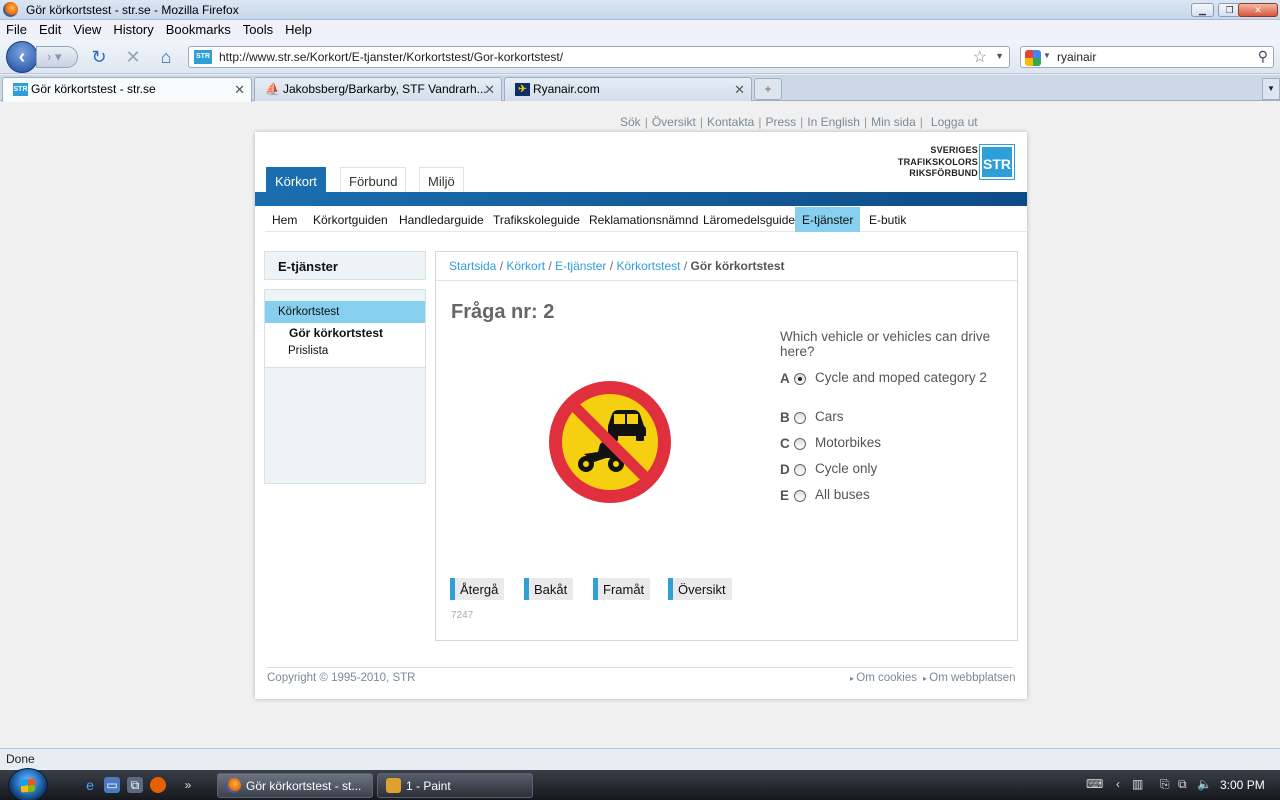  What do you see at coordinates (643, 219) in the screenshot?
I see `subnav-reklamationsnamnd: Reklamationsnämnd` at bounding box center [643, 219].